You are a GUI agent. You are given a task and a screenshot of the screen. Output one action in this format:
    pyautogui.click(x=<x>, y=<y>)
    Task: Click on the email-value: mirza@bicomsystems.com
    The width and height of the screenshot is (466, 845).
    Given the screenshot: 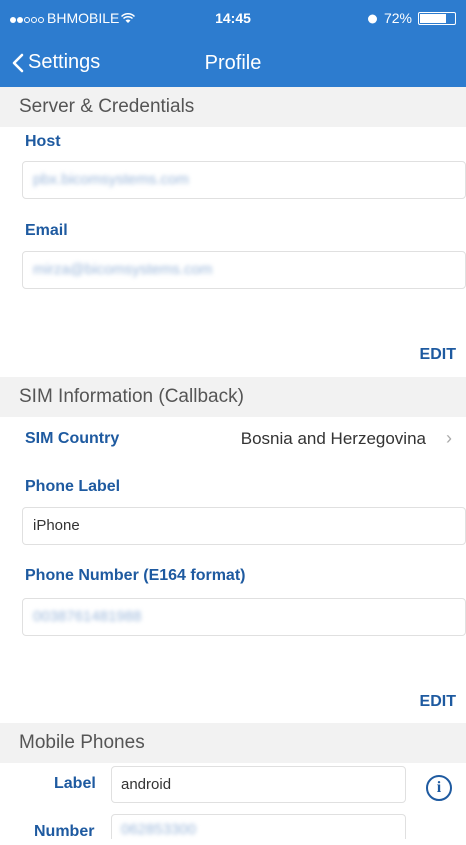 What is the action you would take?
    pyautogui.click(x=123, y=269)
    